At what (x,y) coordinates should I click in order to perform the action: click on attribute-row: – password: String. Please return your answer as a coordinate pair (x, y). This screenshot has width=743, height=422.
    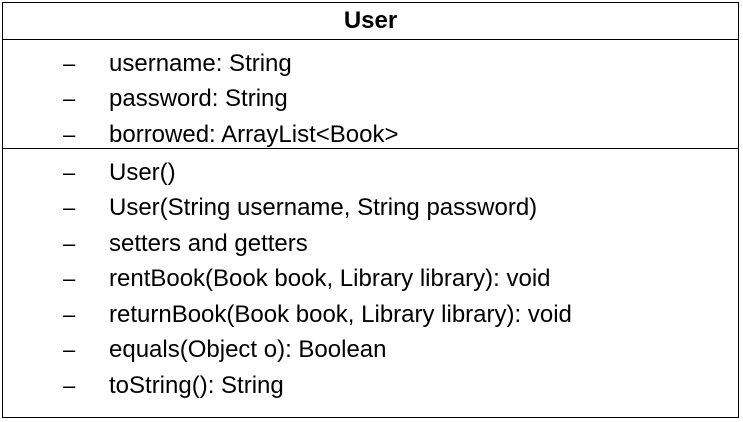
    Looking at the image, I should click on (370, 100).